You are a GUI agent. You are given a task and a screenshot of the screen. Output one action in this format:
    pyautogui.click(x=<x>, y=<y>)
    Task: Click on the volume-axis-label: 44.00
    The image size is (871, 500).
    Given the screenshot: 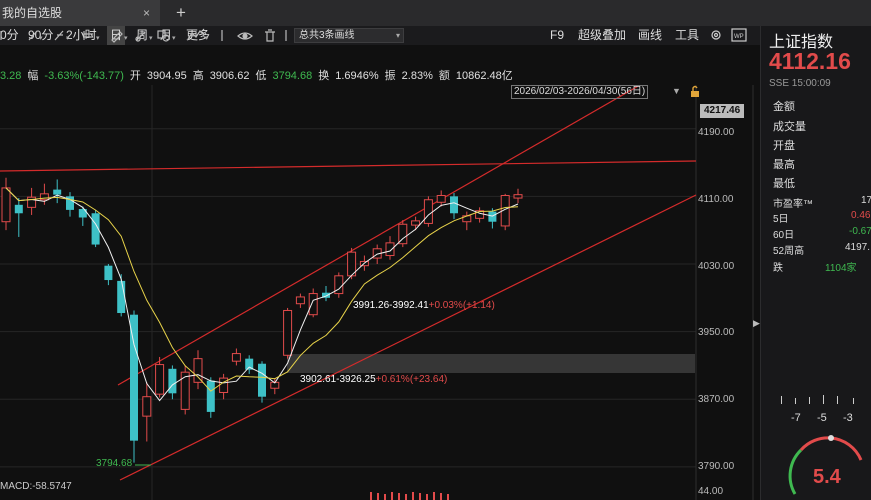 What is the action you would take?
    pyautogui.click(x=711, y=491)
    